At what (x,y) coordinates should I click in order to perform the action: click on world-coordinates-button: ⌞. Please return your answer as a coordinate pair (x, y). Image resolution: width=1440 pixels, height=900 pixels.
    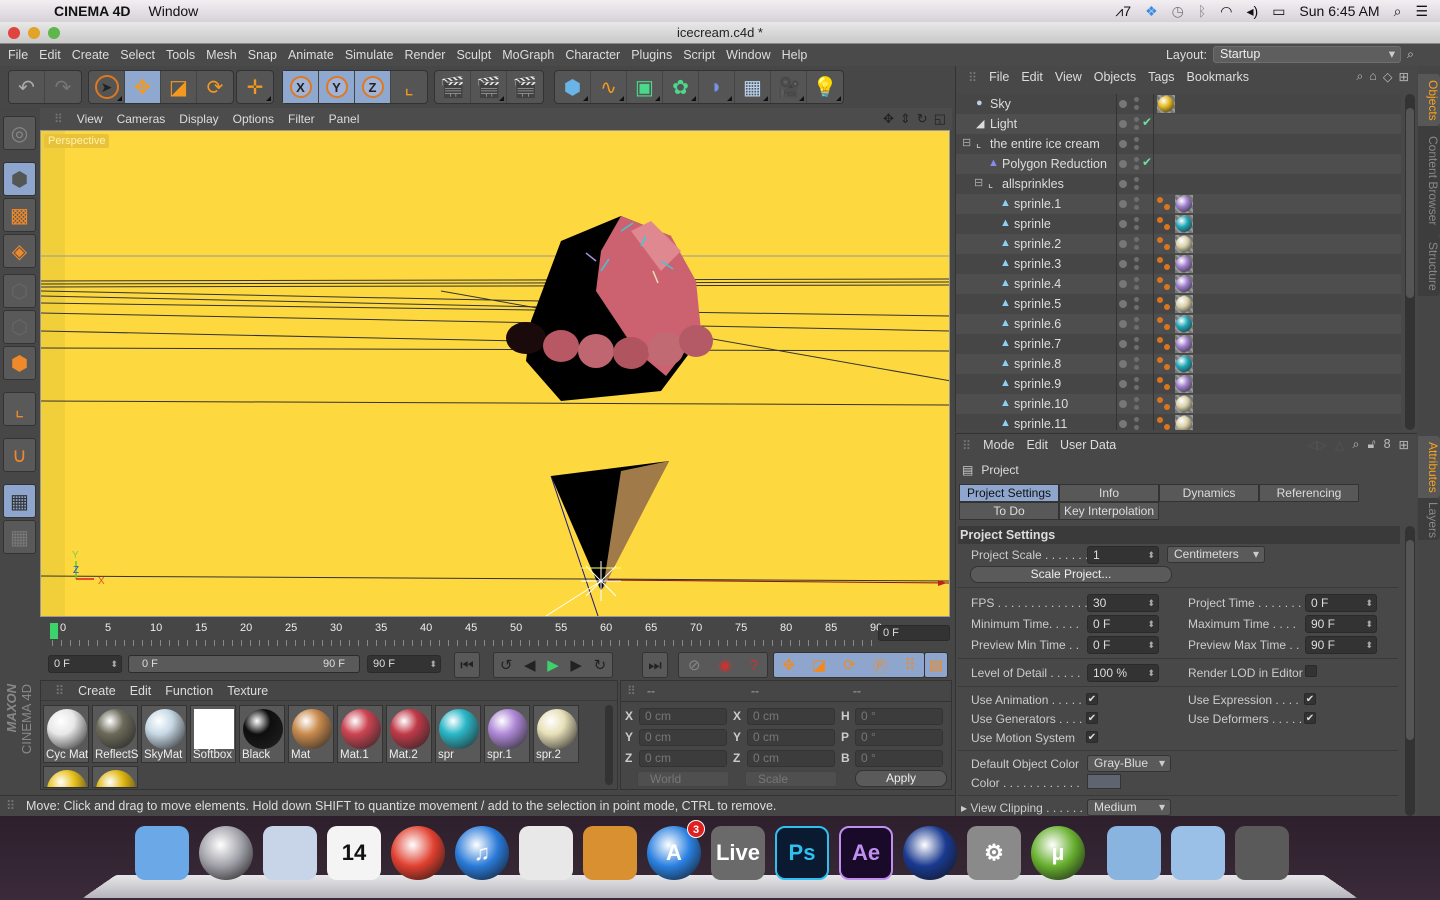
    Looking at the image, I should click on (409, 87).